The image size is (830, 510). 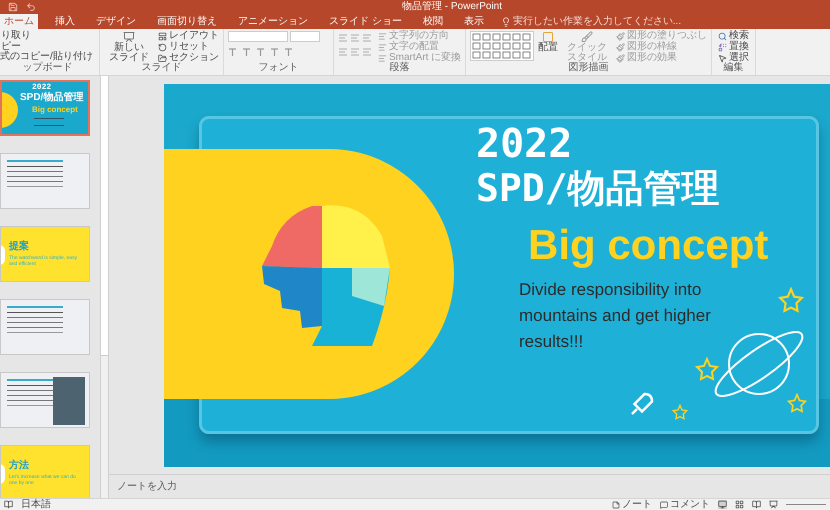 What do you see at coordinates (548, 47) in the screenshot?
I see `arrange-button: 配置` at bounding box center [548, 47].